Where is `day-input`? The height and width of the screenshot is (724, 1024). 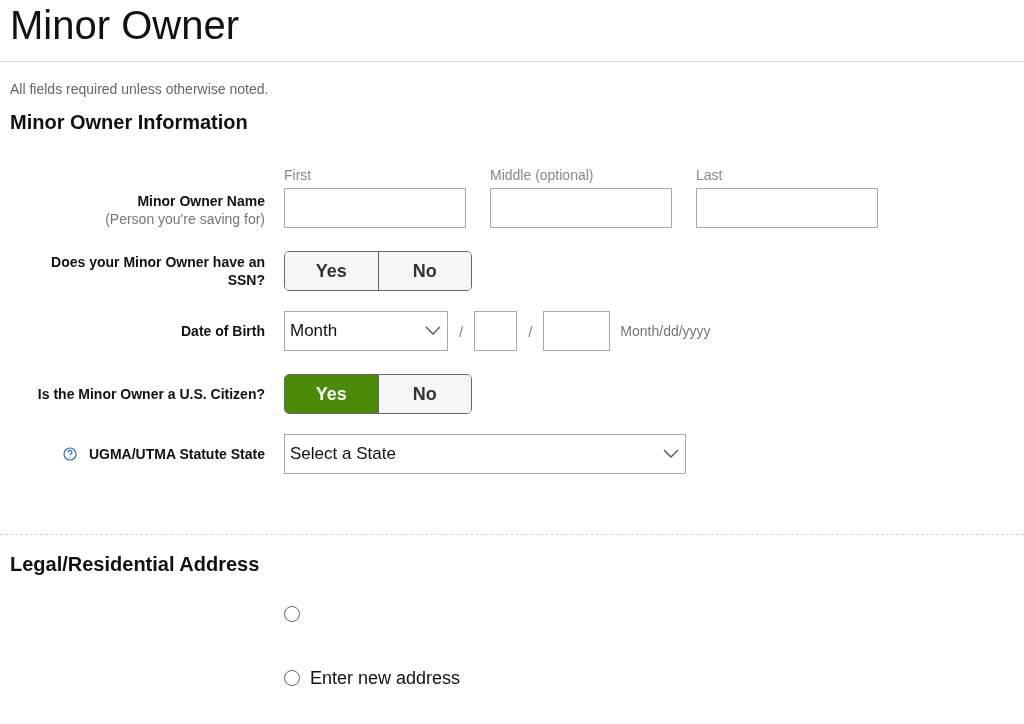 day-input is located at coordinates (496, 331).